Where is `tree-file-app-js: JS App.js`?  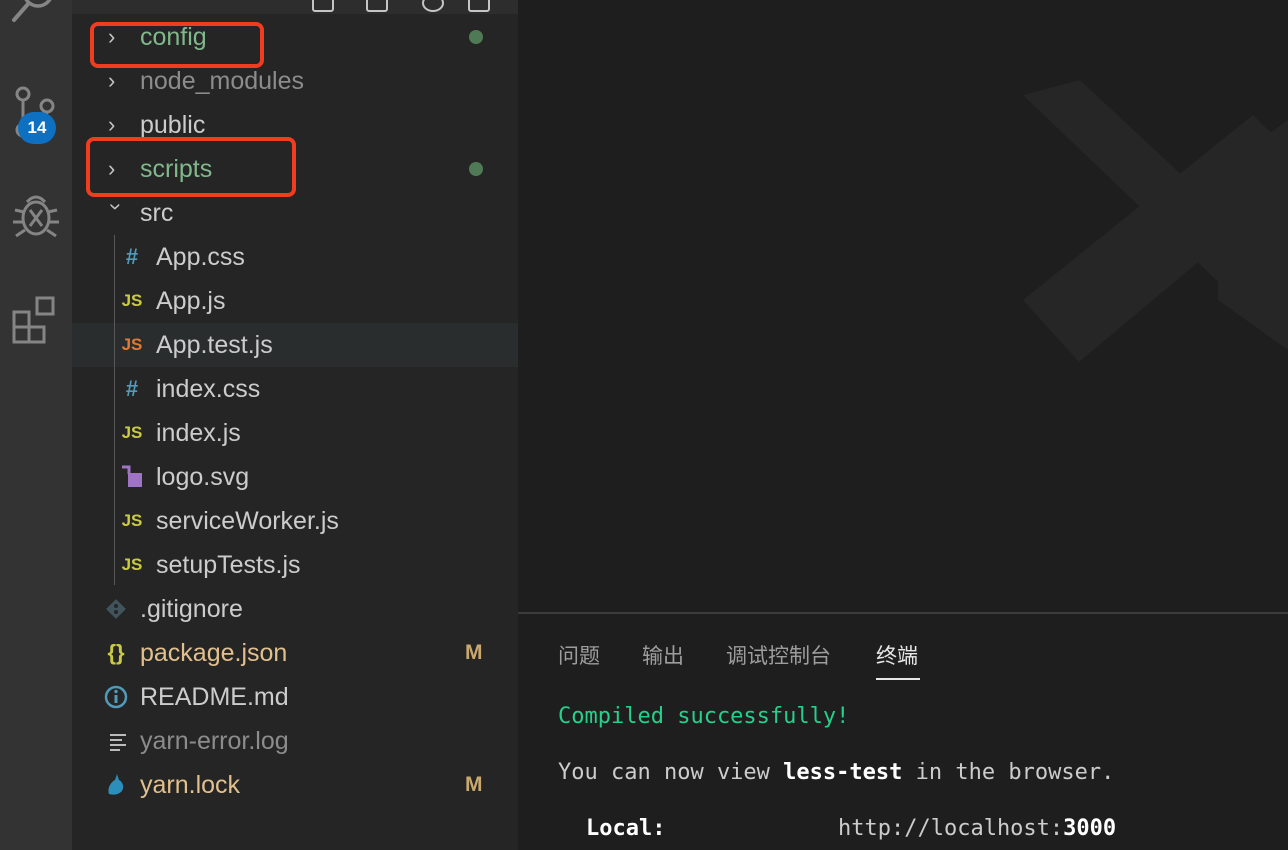 tree-file-app-js: JS App.js is located at coordinates (295, 301).